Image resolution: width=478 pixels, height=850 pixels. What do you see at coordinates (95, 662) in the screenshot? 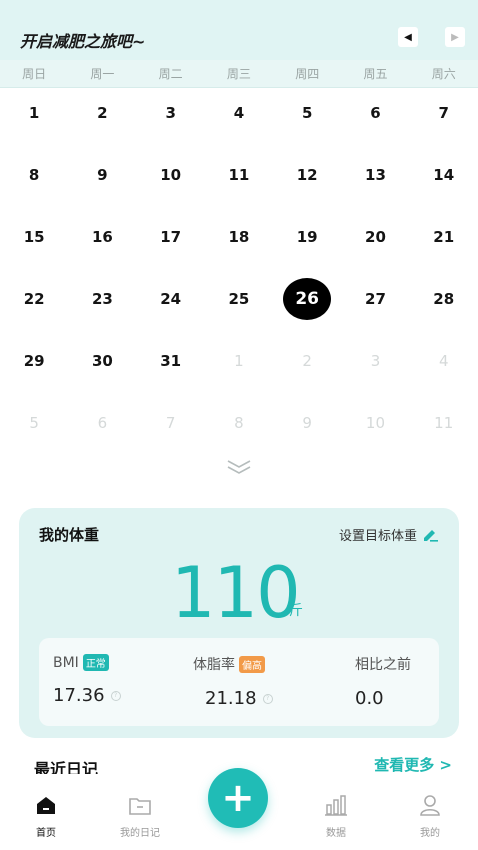
I see `bmi-status-badge: 正常` at bounding box center [95, 662].